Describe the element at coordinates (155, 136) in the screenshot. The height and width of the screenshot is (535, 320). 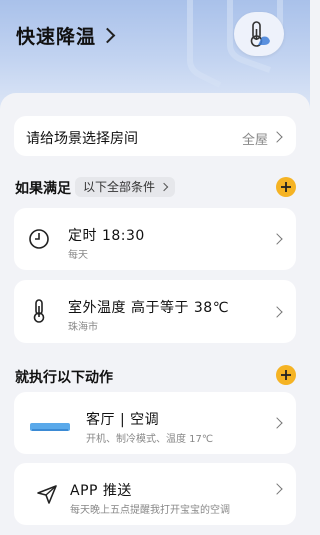
I see `room-selector: 请给场景选择房间 全屋` at that location.